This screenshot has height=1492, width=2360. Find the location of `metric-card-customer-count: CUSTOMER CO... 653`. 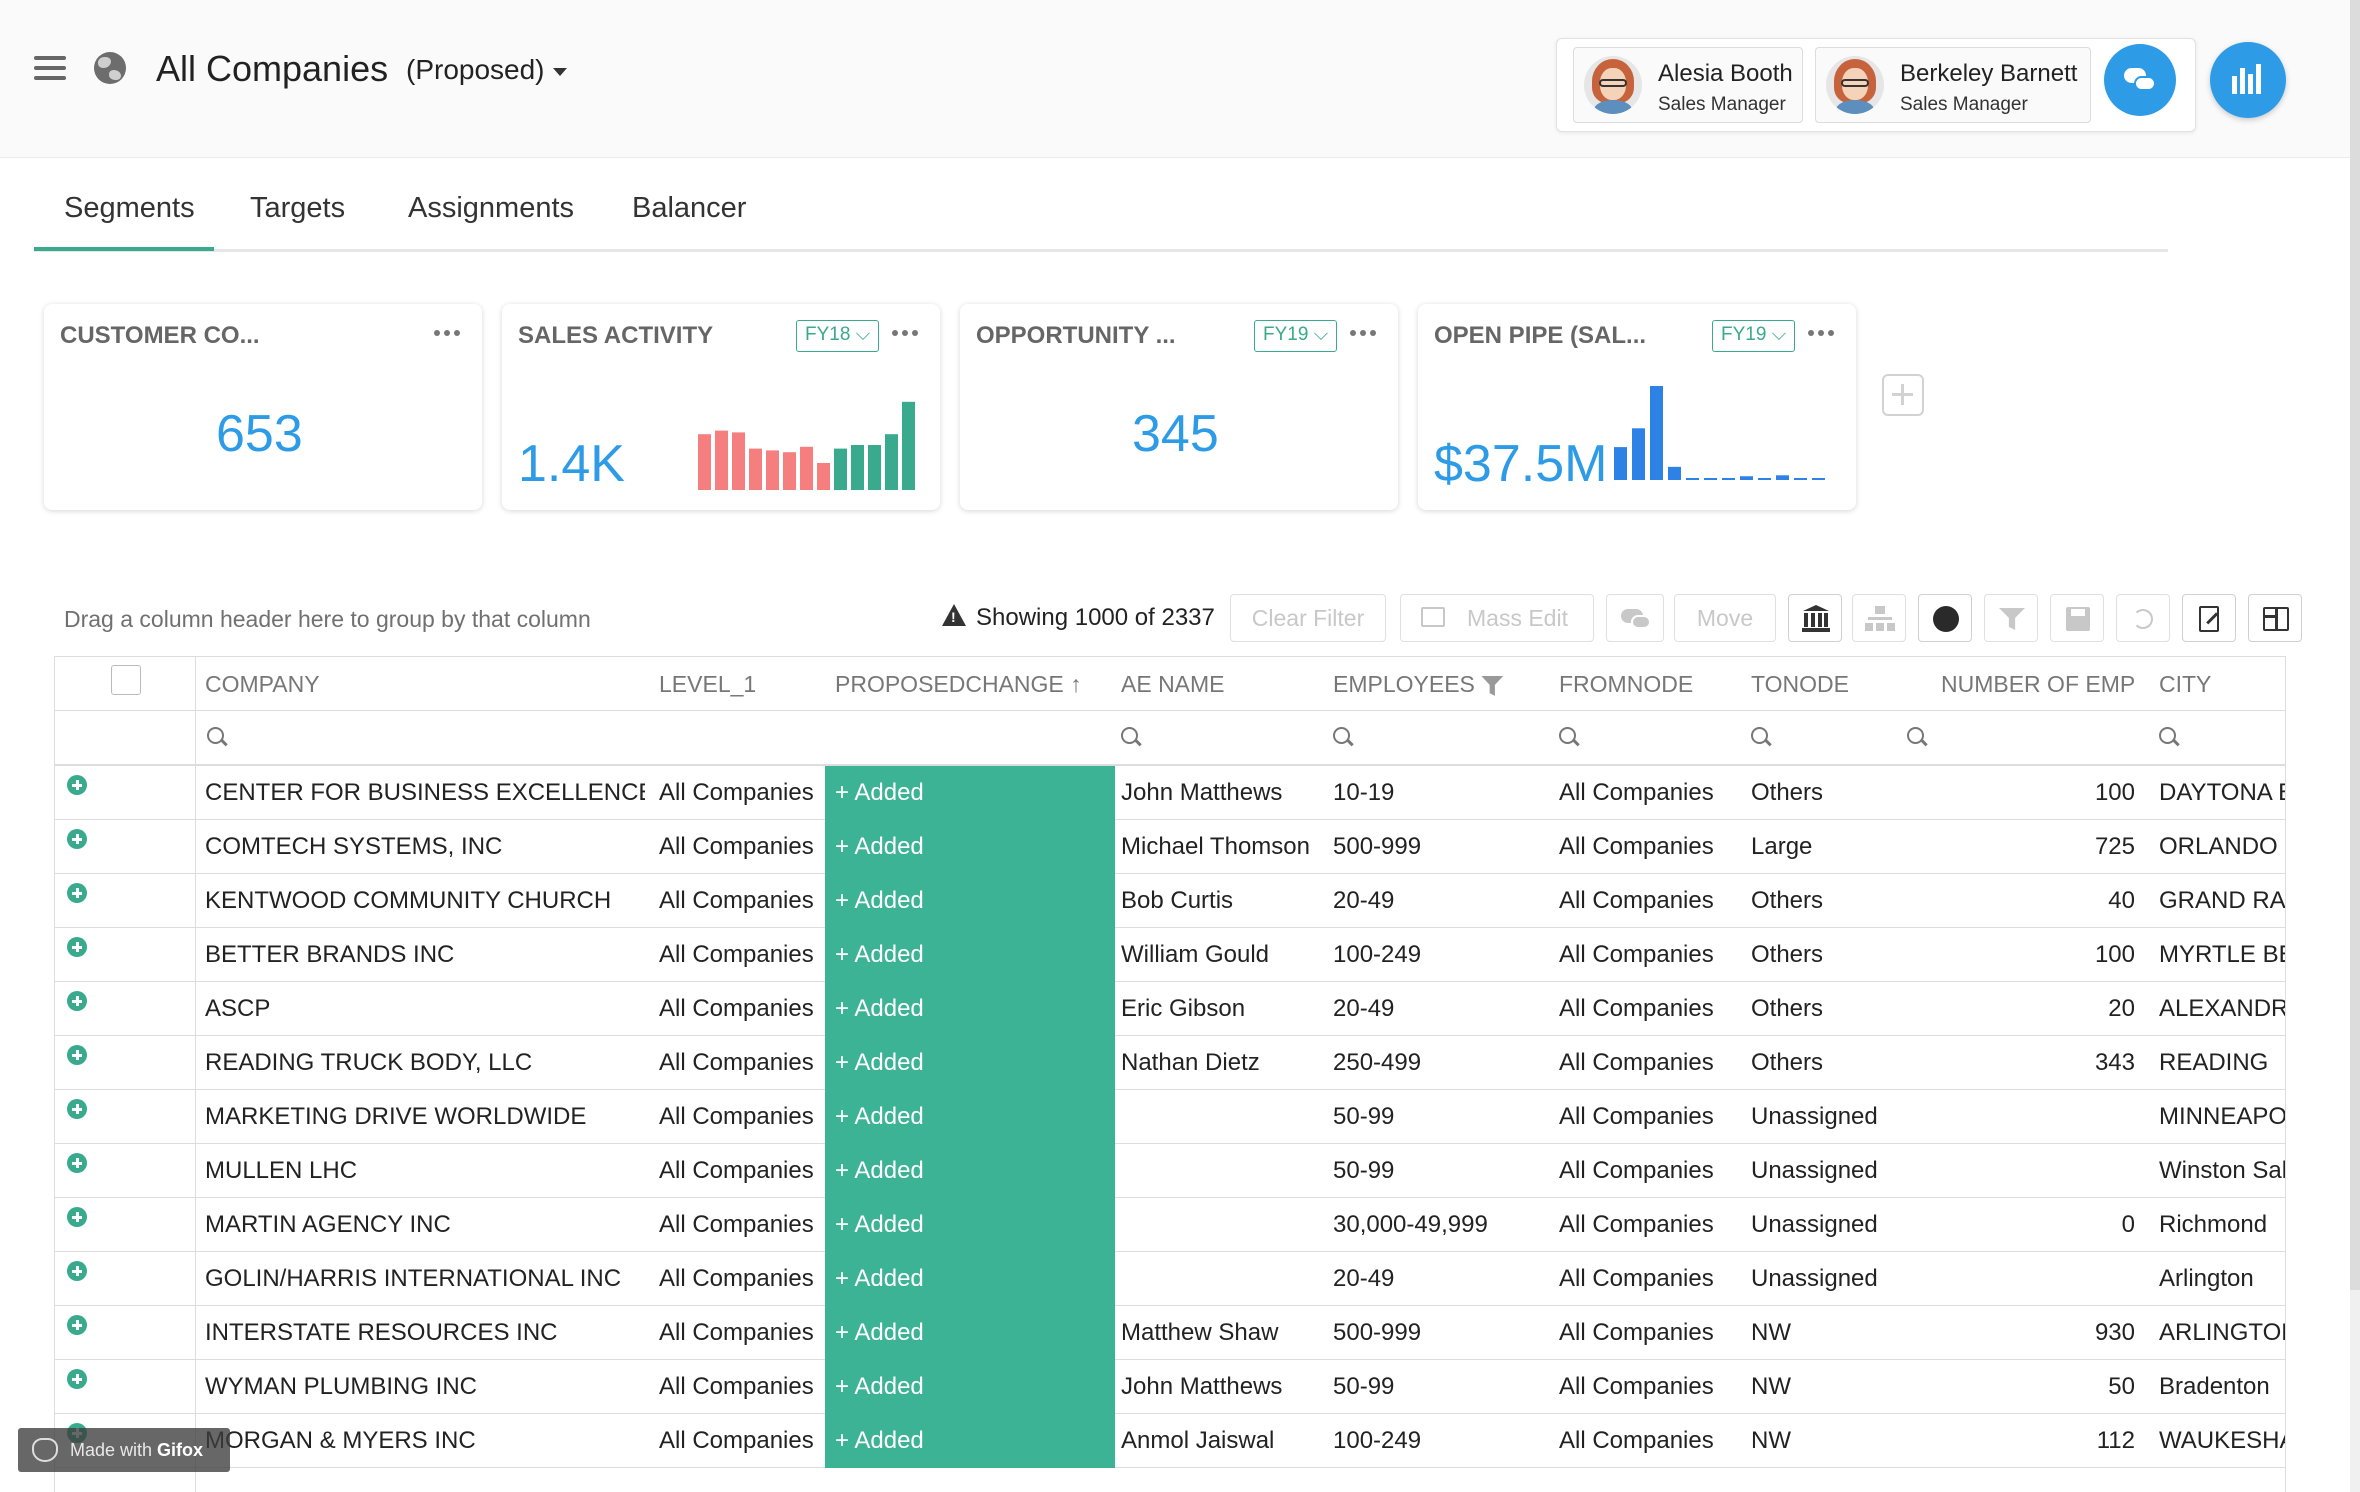

metric-card-customer-count: CUSTOMER CO... 653 is located at coordinates (263, 407).